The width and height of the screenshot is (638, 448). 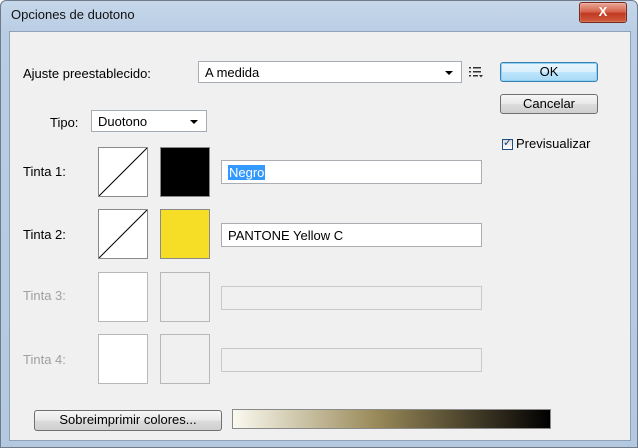 What do you see at coordinates (44, 171) in the screenshot?
I see `ink-1-label: Tinta 1:` at bounding box center [44, 171].